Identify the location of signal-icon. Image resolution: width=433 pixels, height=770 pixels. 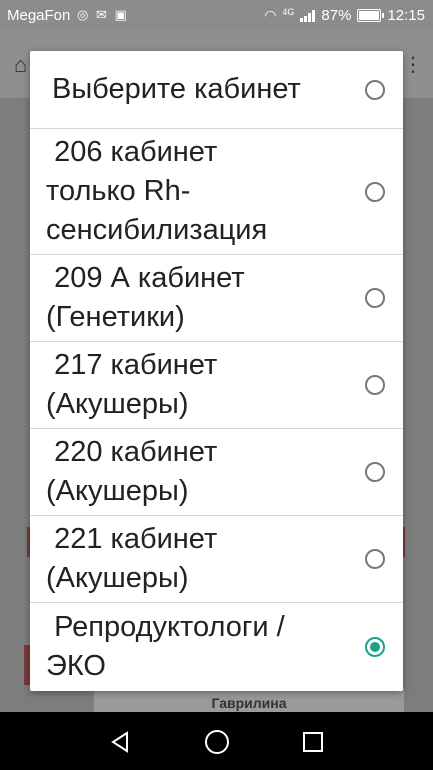
(308, 15).